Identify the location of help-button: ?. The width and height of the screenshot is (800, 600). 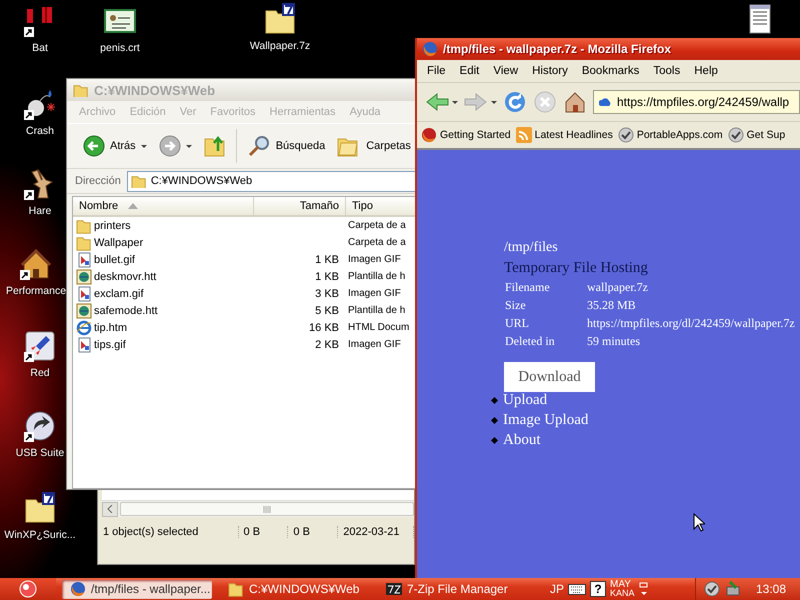
(598, 589).